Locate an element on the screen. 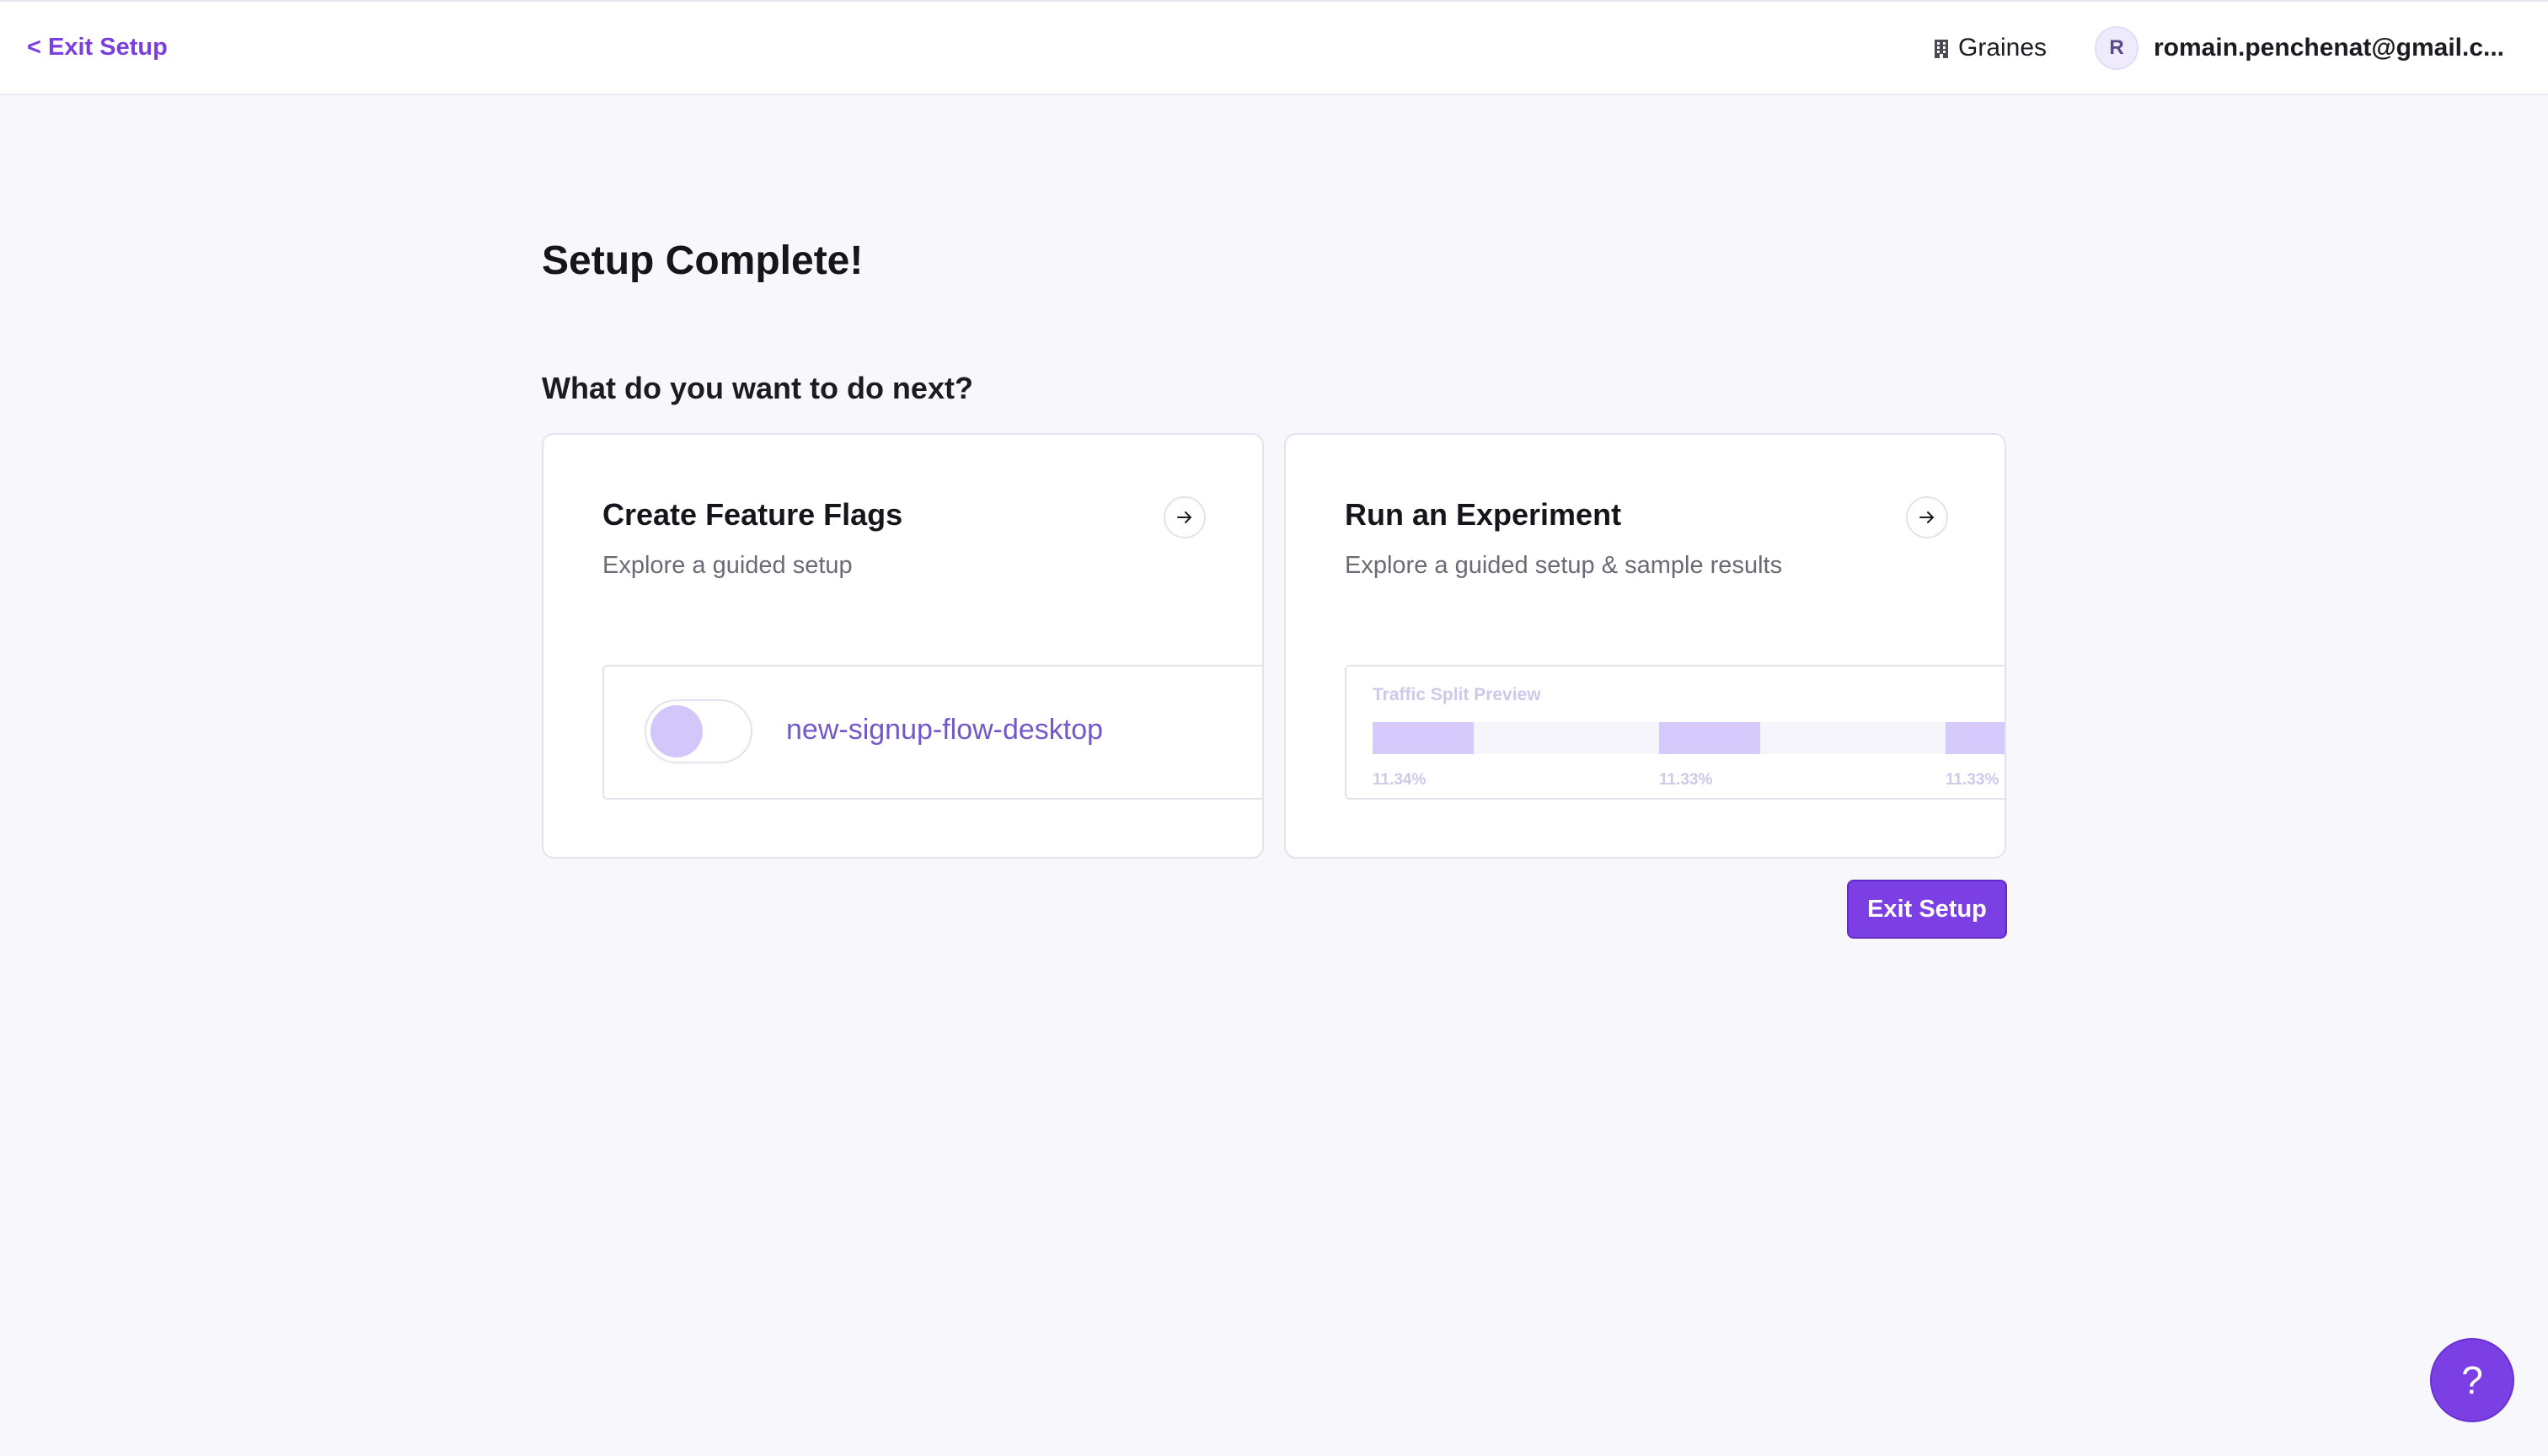  flag-toggle is located at coordinates (698, 731).